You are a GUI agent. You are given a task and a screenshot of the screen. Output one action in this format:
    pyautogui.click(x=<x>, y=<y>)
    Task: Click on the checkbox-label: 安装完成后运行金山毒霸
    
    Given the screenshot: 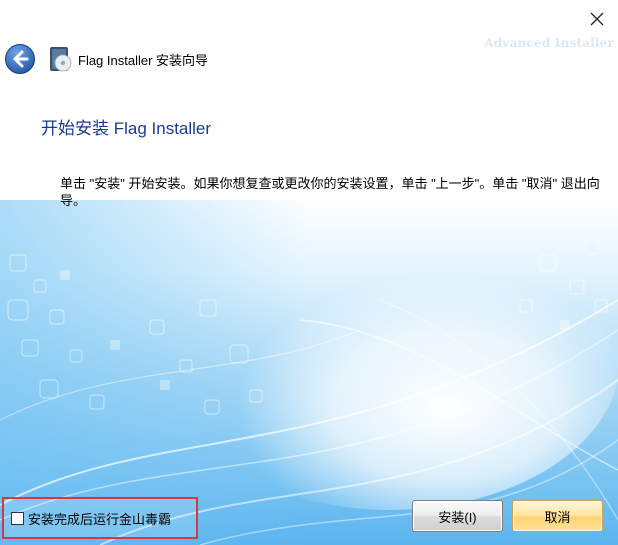 What is the action you would take?
    pyautogui.click(x=99, y=518)
    